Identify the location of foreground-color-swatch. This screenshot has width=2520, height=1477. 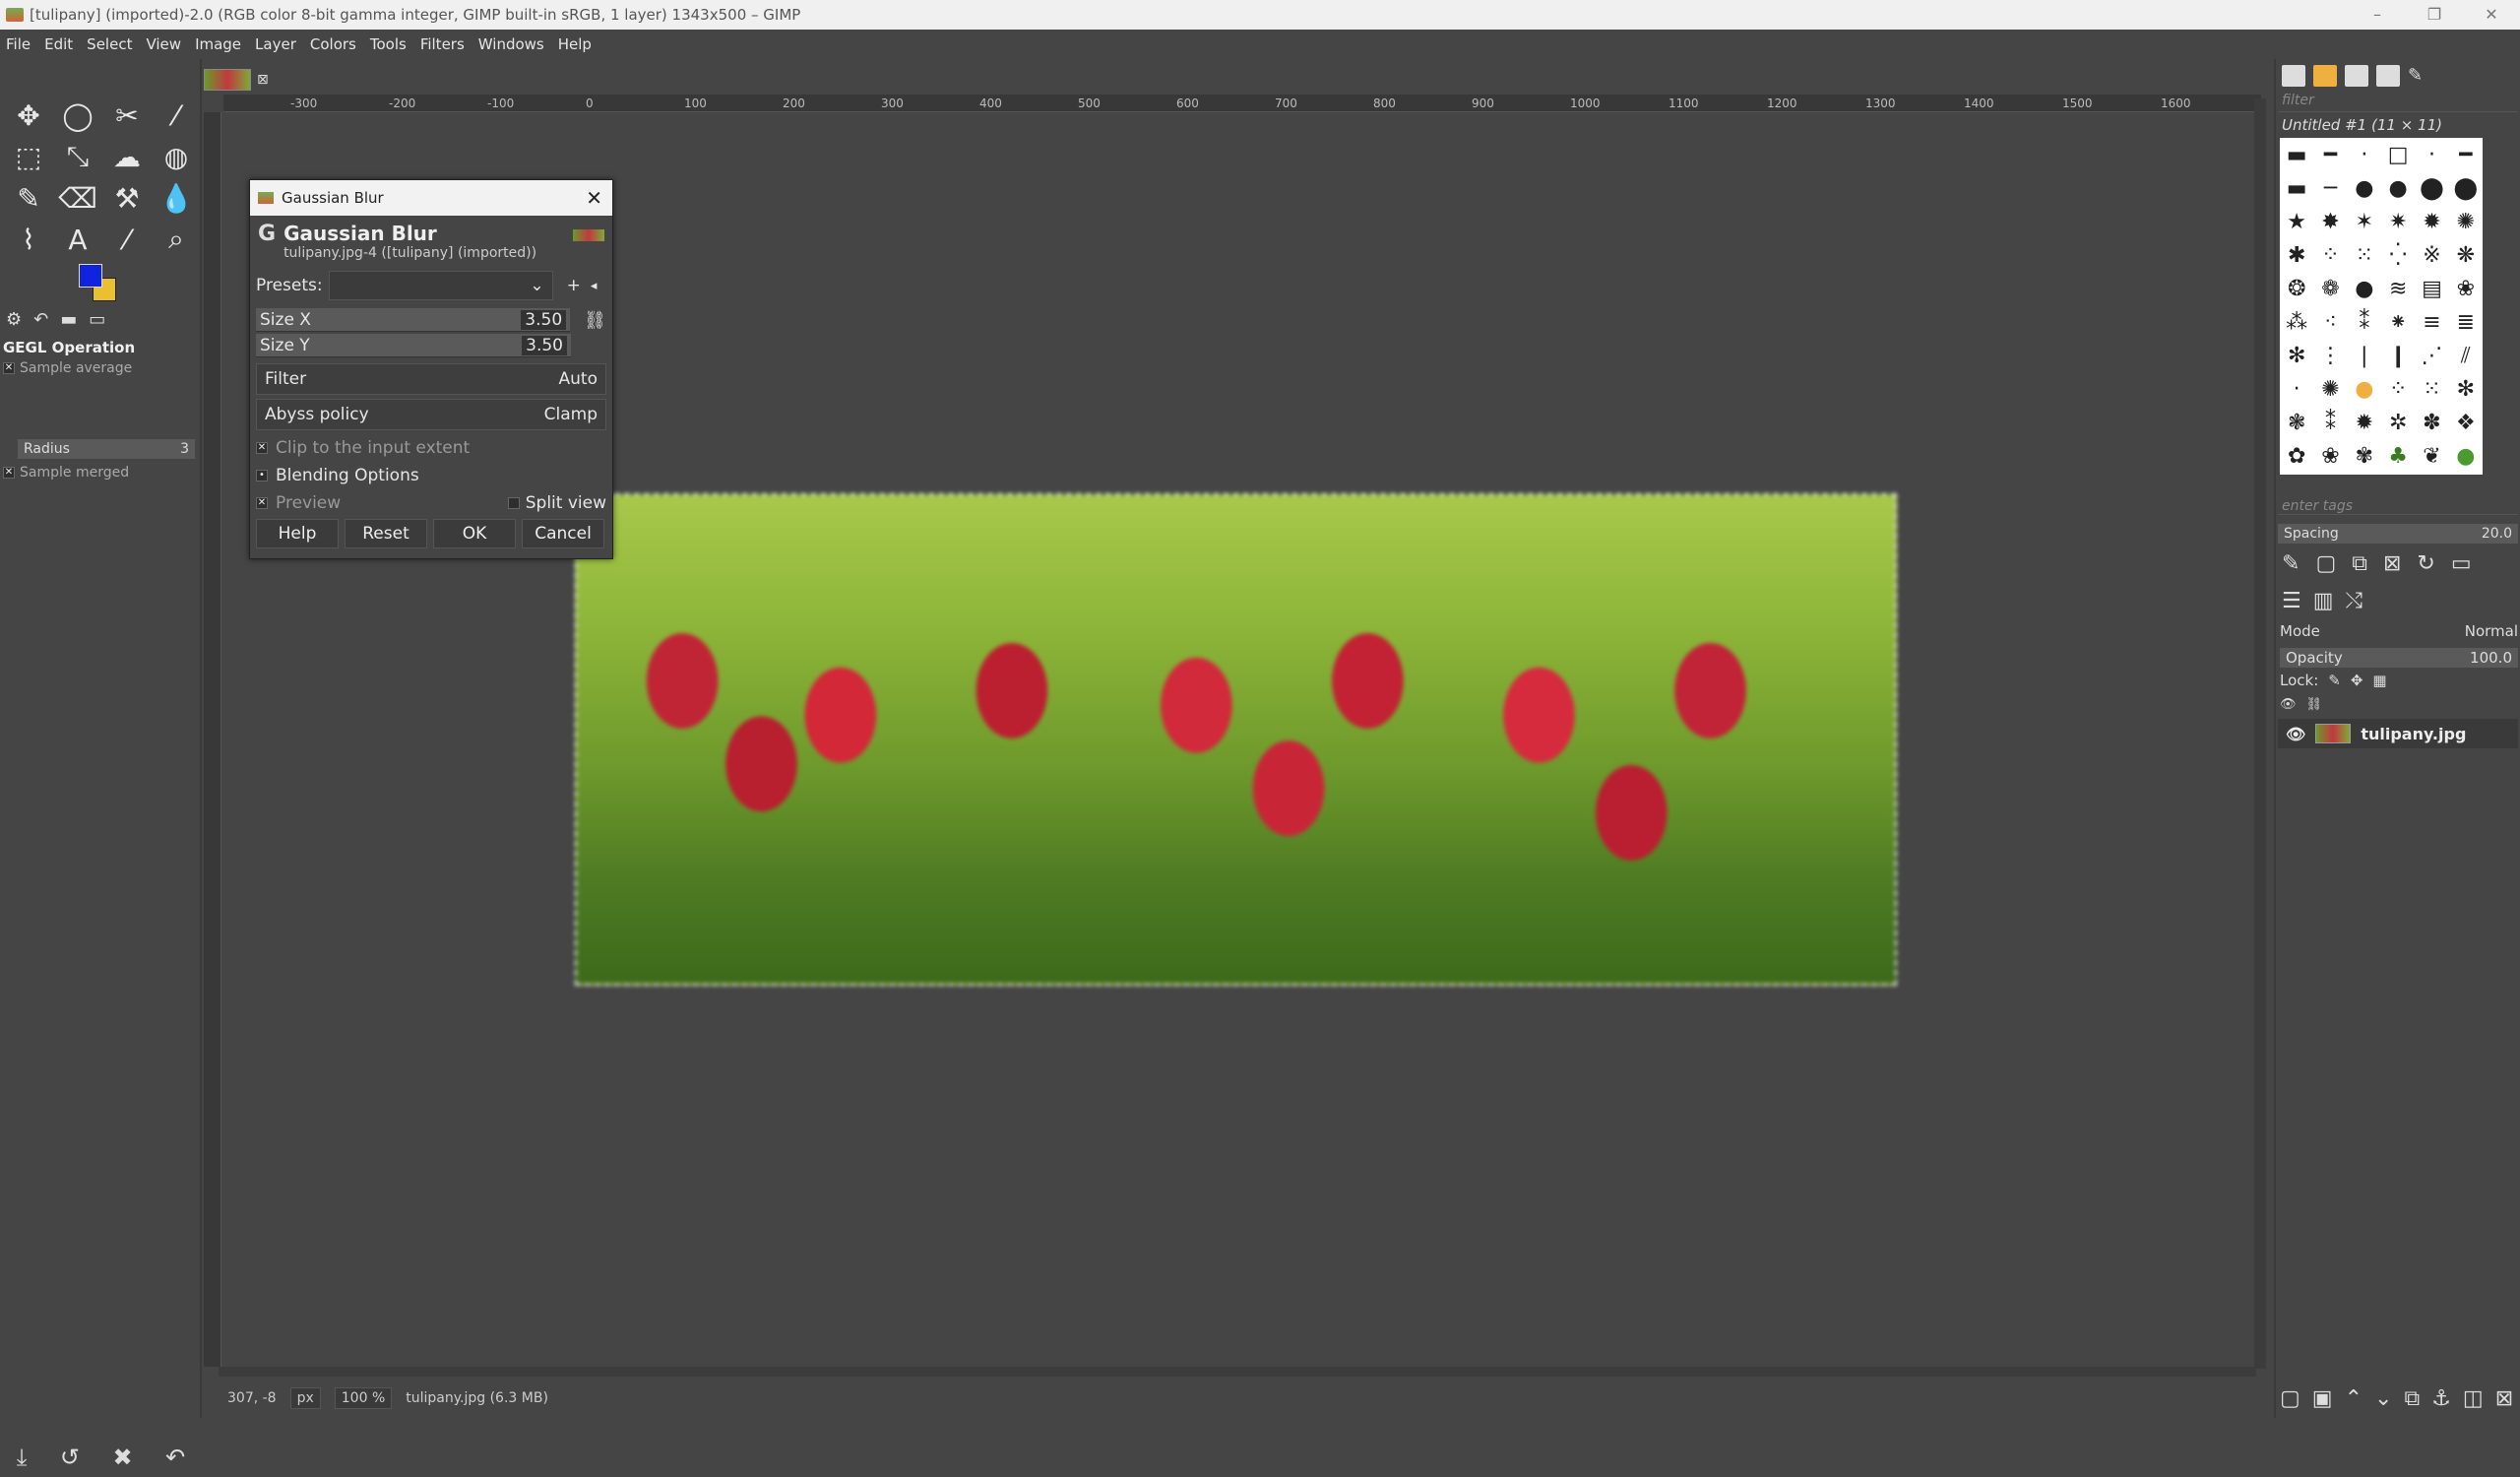
(90, 276).